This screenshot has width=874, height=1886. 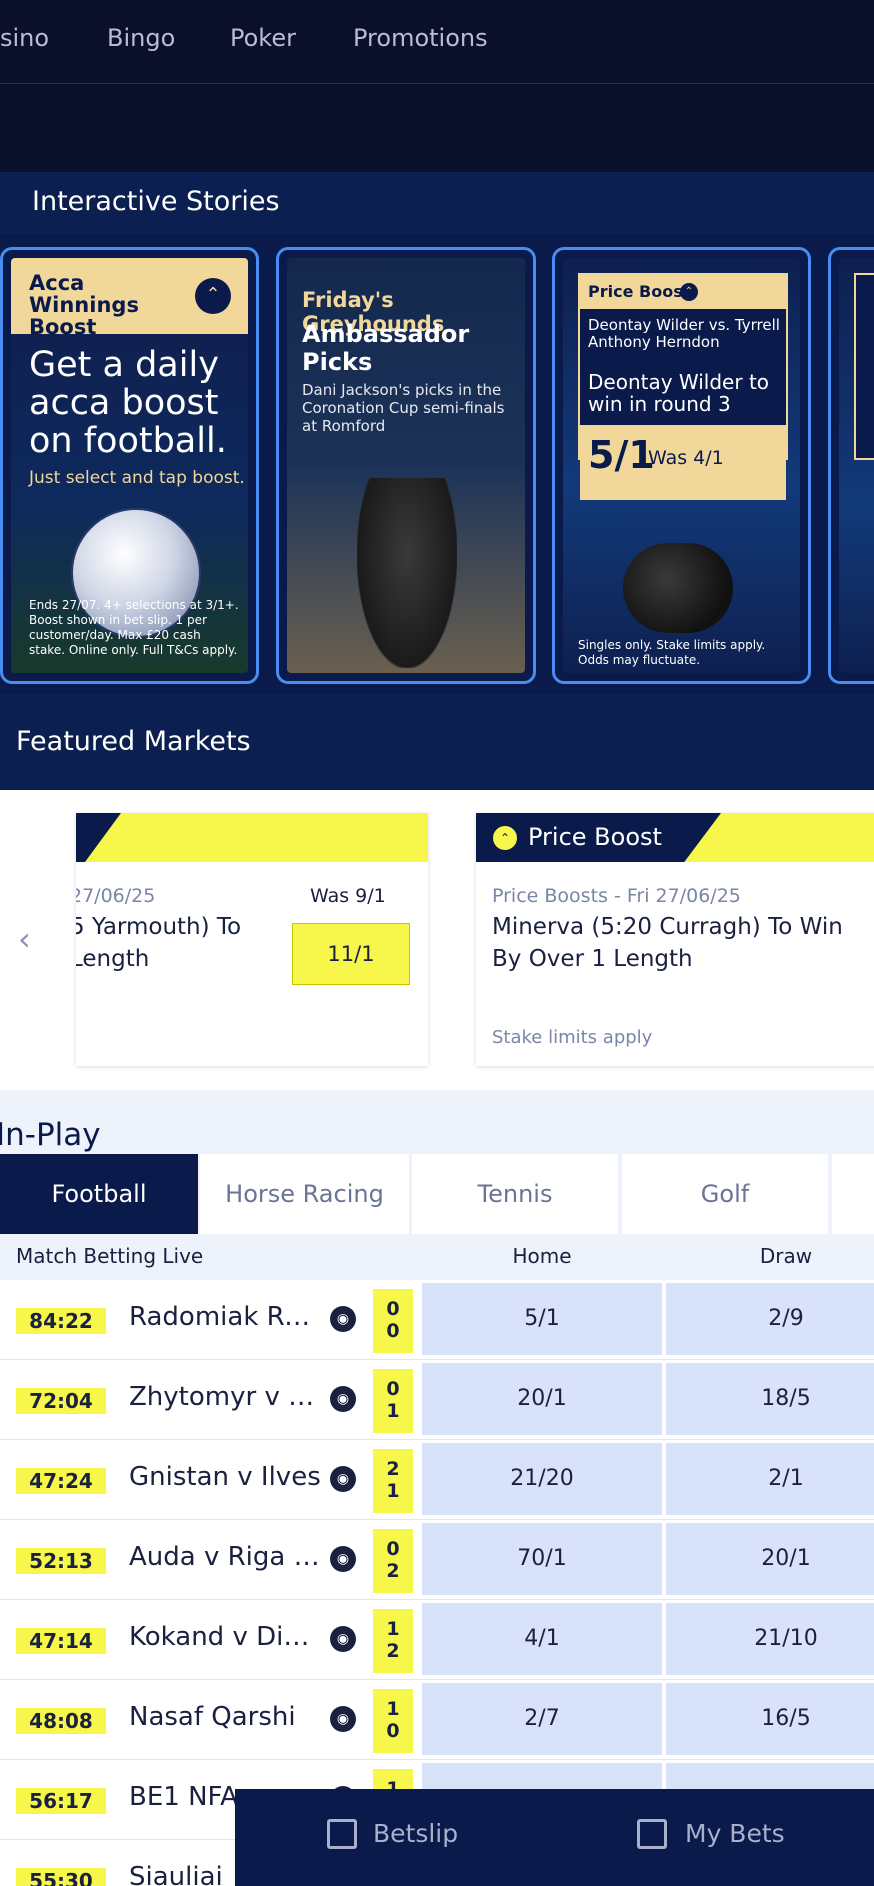 What do you see at coordinates (770, 1639) in the screenshot?
I see `odds-draw: 21/10` at bounding box center [770, 1639].